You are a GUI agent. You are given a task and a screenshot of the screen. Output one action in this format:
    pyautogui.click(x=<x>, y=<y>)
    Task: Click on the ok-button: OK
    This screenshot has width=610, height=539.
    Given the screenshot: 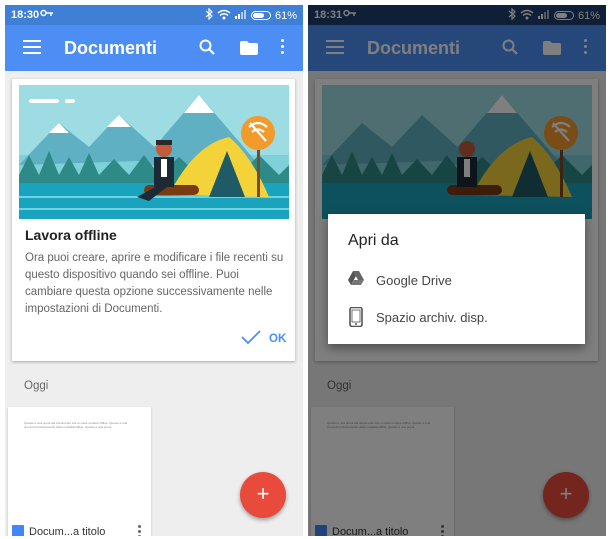 What is the action you would take?
    pyautogui.click(x=263, y=338)
    